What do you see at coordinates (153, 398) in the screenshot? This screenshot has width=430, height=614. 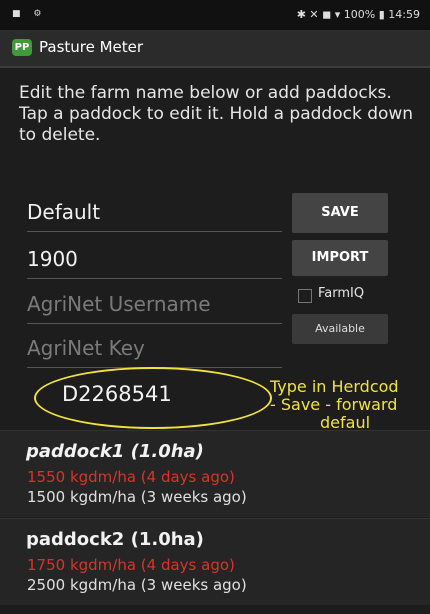 I see `highlight-ellipse` at bounding box center [153, 398].